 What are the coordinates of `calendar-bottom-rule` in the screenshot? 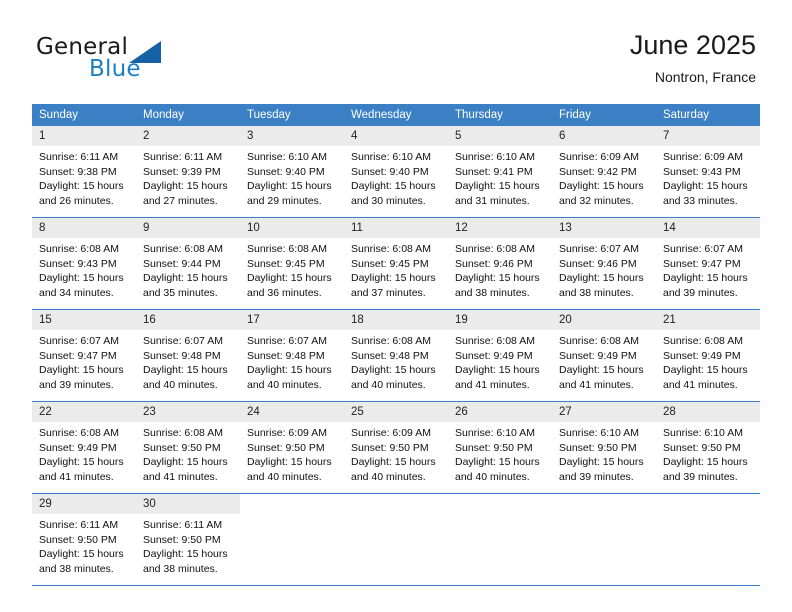 It's located at (396, 585).